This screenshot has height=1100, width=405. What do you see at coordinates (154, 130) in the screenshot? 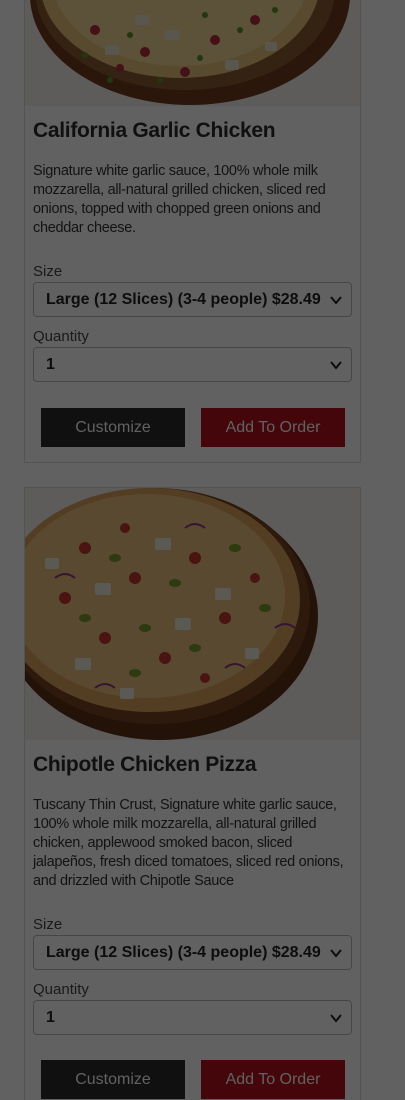
I see `product-title: California Garlic Chicken` at bounding box center [154, 130].